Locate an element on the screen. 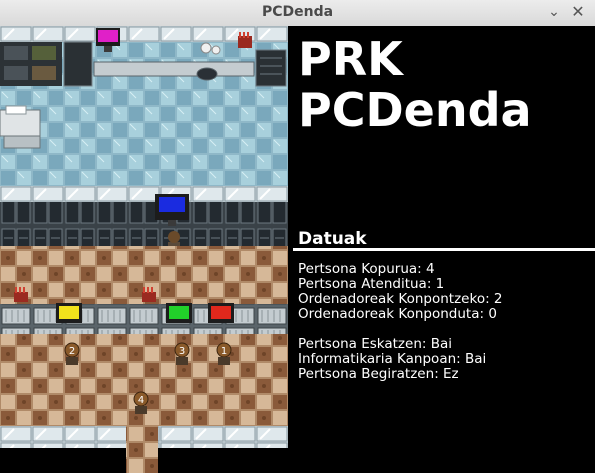 This screenshot has width=595, height=473. stat-row: Ordenadoreak Konponduta: 0 is located at coordinates (397, 314).